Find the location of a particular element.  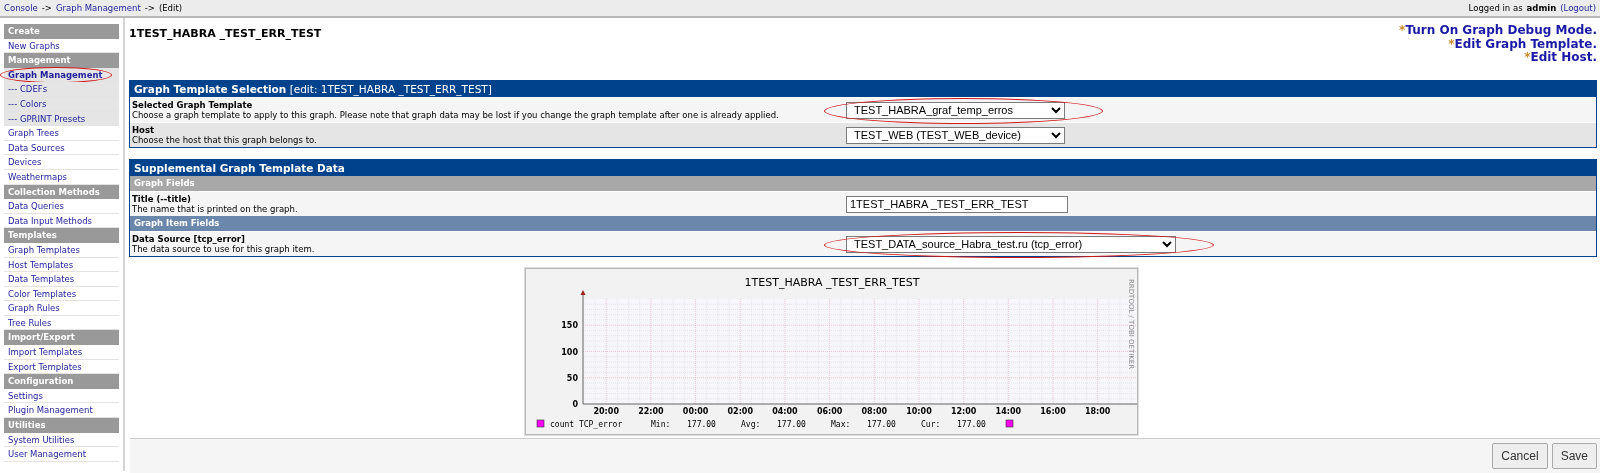

sidebar-item: Data Sources is located at coordinates (61, 148).